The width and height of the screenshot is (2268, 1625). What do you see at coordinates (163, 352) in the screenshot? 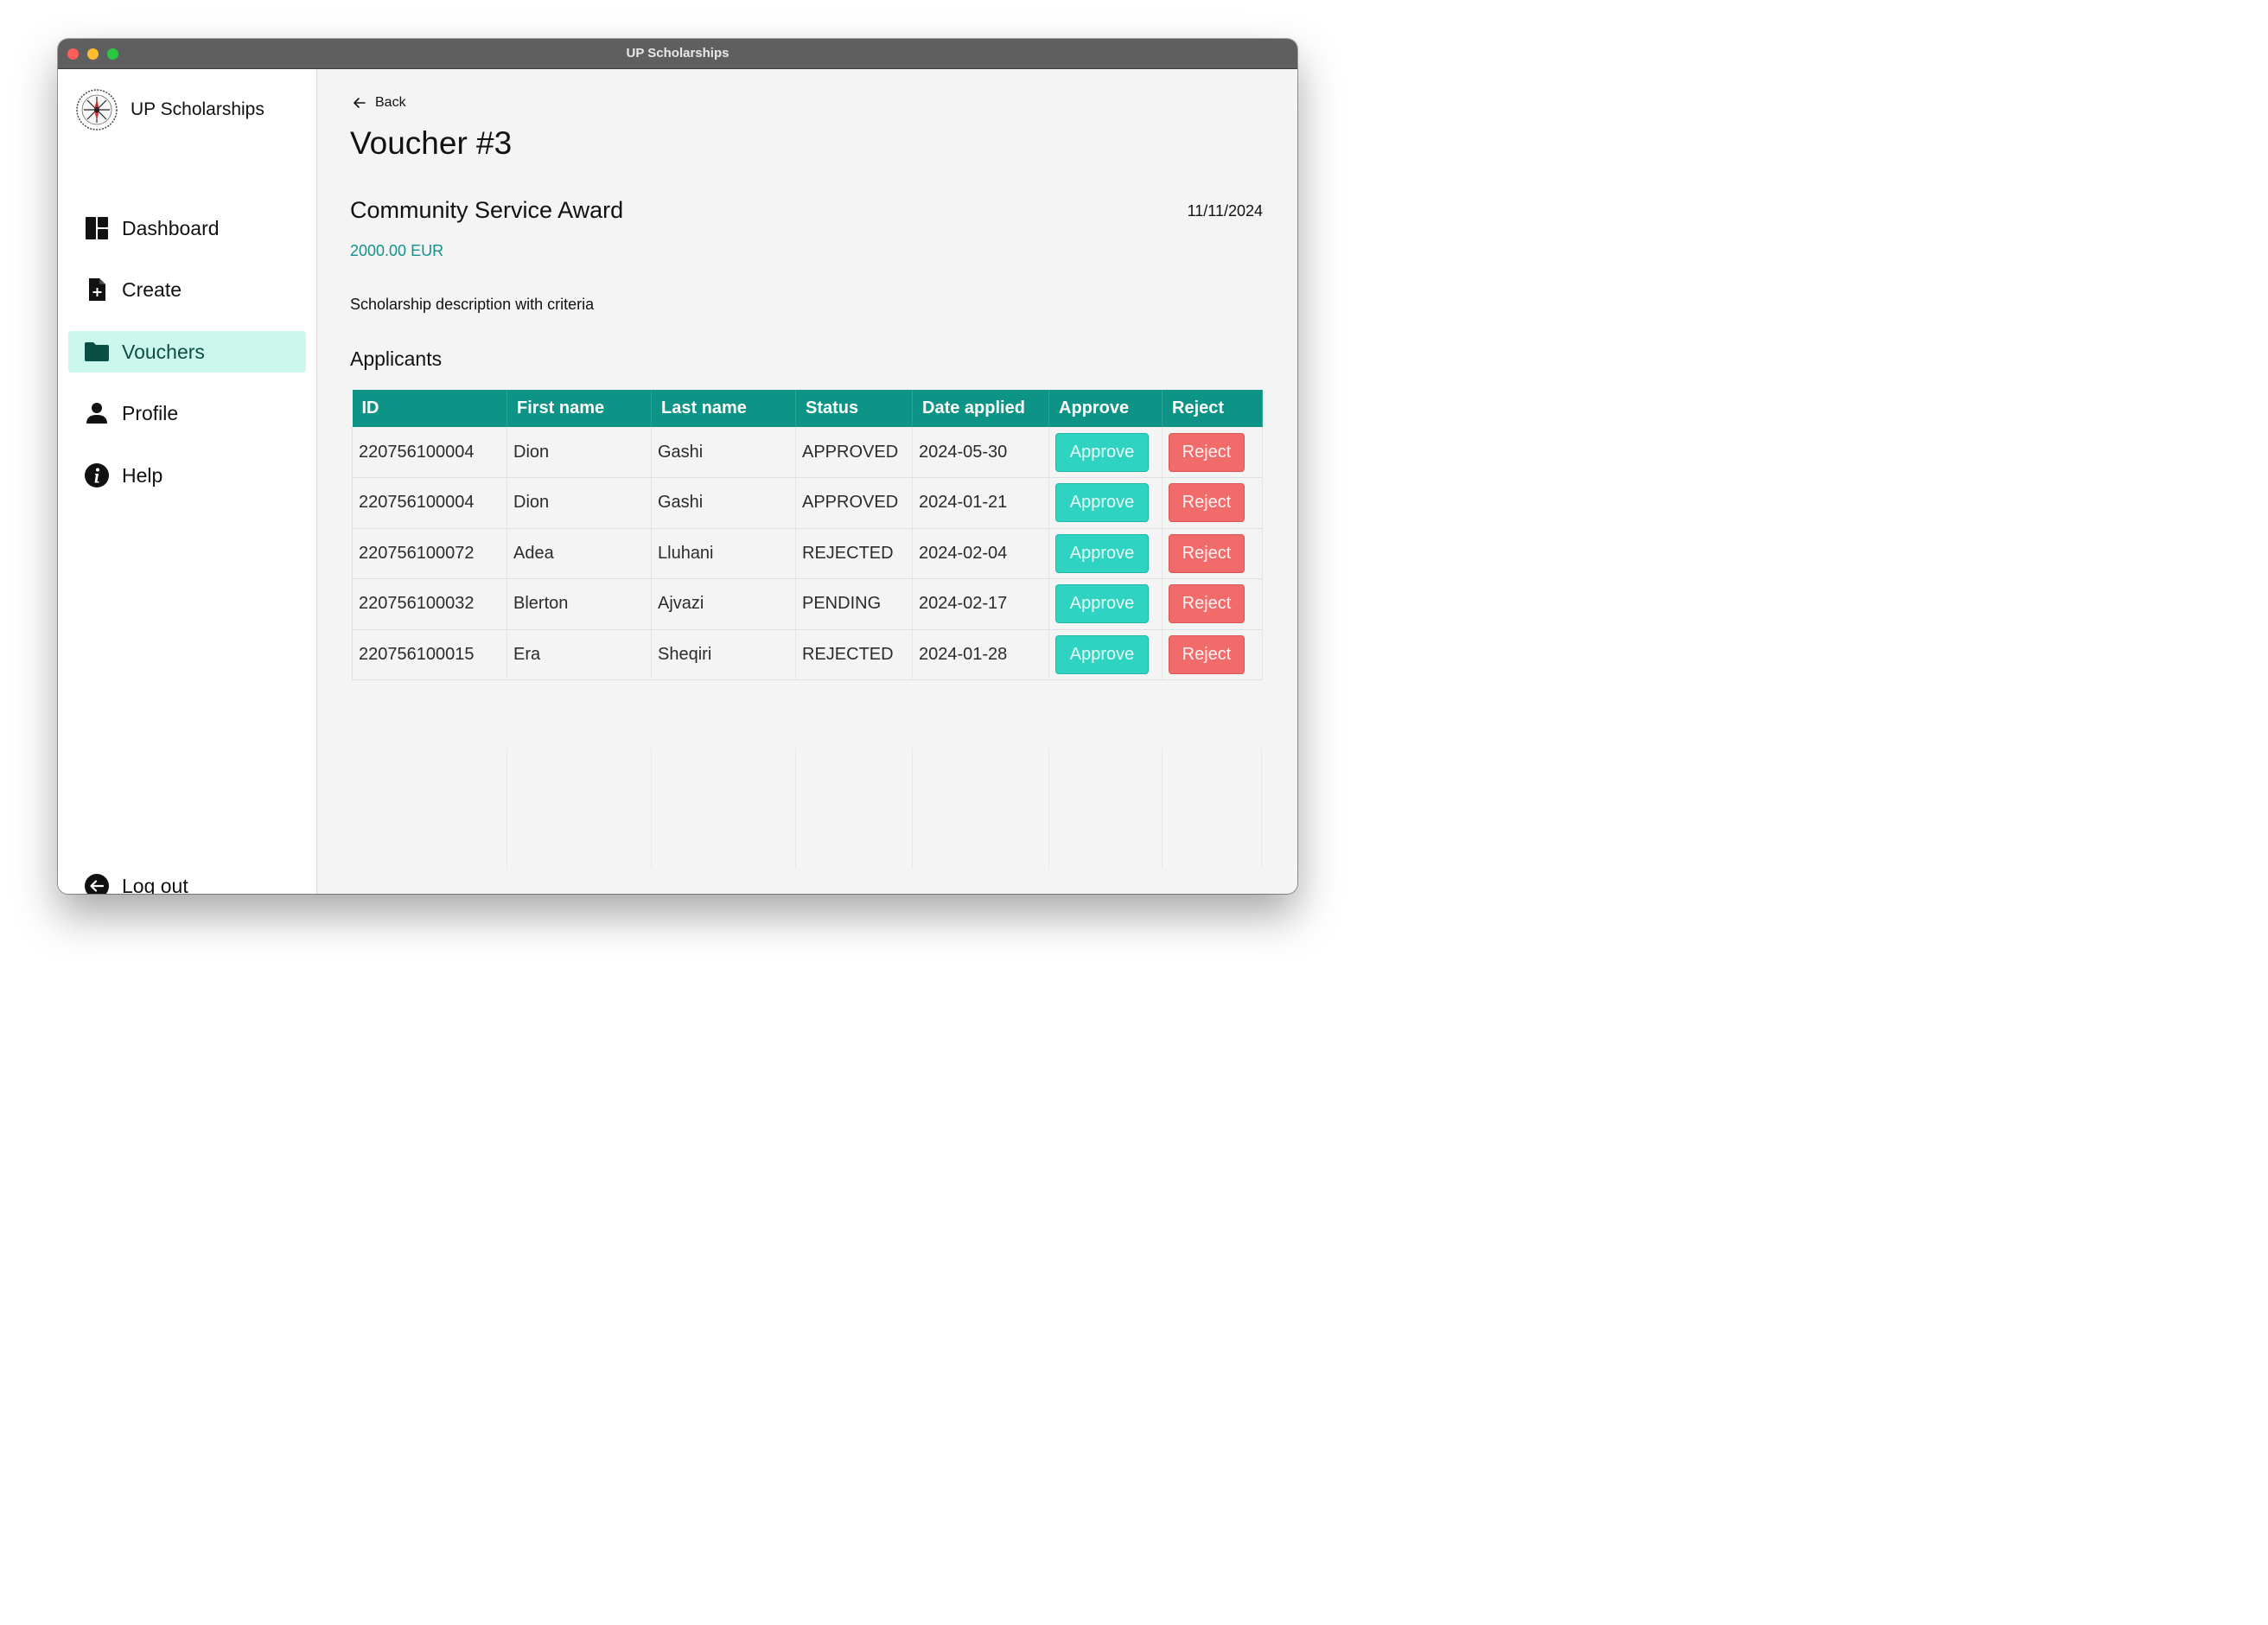
I see `sidebar-item-label: Vouchers` at bounding box center [163, 352].